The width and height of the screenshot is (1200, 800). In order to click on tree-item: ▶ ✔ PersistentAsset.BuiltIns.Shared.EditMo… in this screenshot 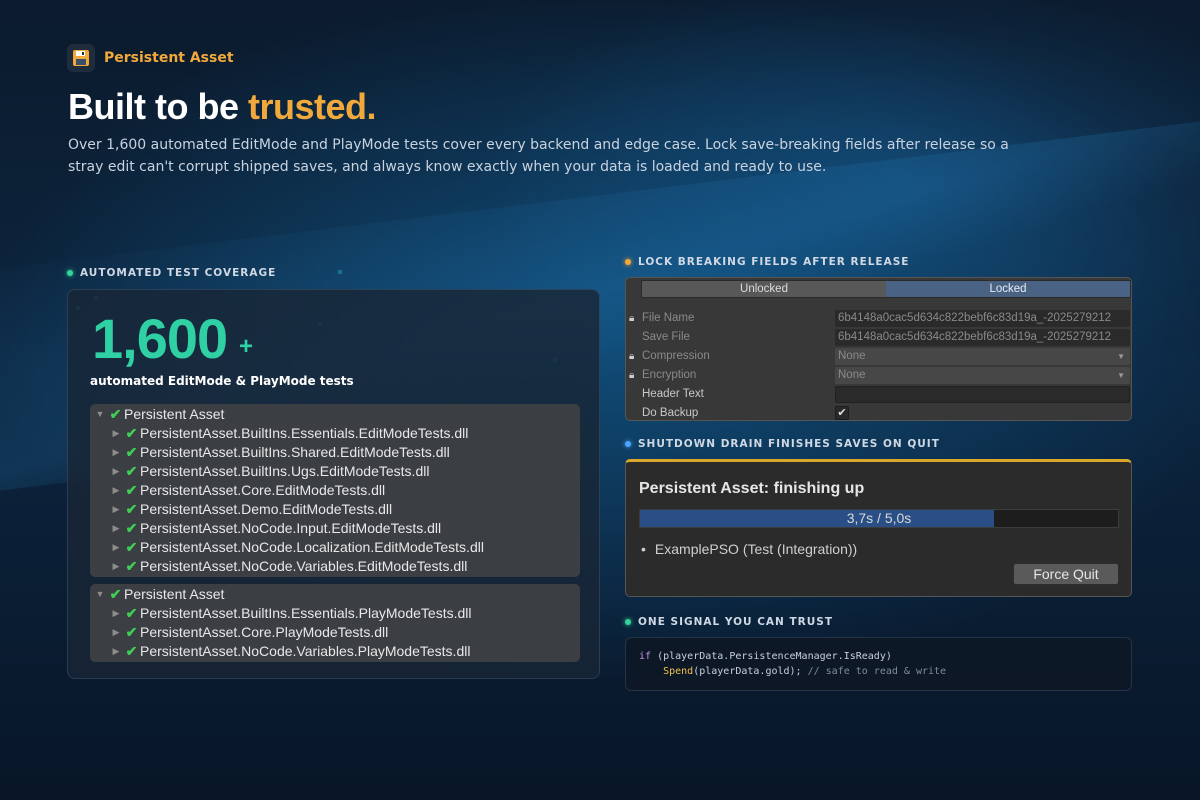, I will do `click(335, 452)`.